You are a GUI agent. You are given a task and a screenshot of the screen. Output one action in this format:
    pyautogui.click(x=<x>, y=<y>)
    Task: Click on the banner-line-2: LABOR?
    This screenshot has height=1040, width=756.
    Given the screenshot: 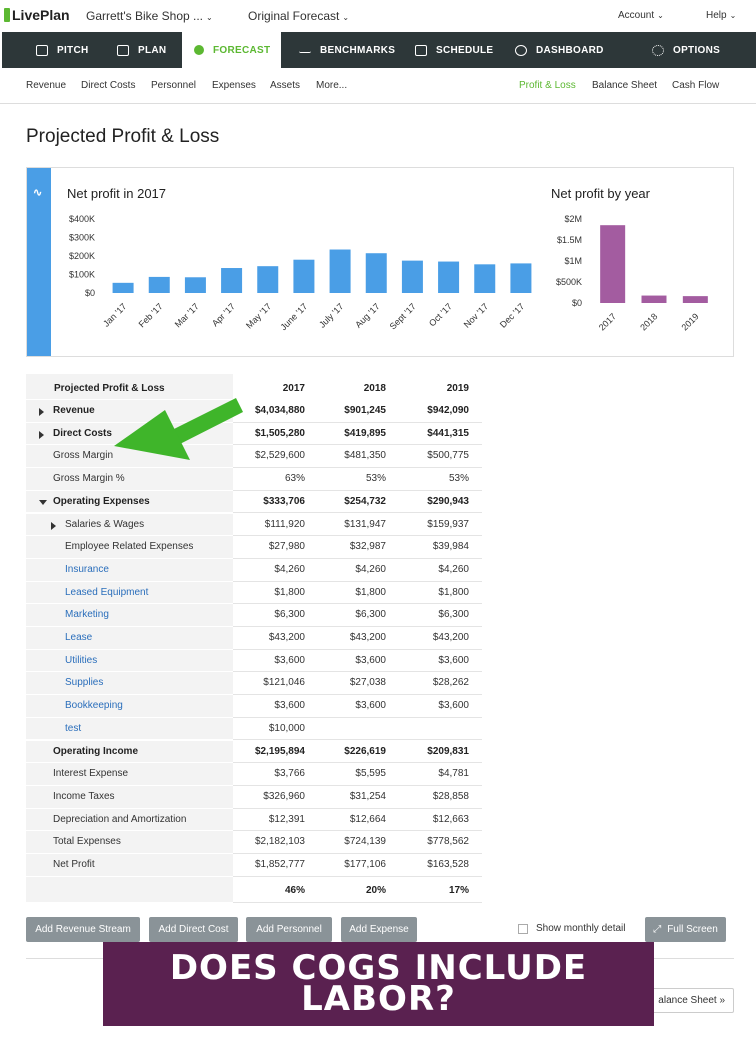 What is the action you would take?
    pyautogui.click(x=378, y=999)
    